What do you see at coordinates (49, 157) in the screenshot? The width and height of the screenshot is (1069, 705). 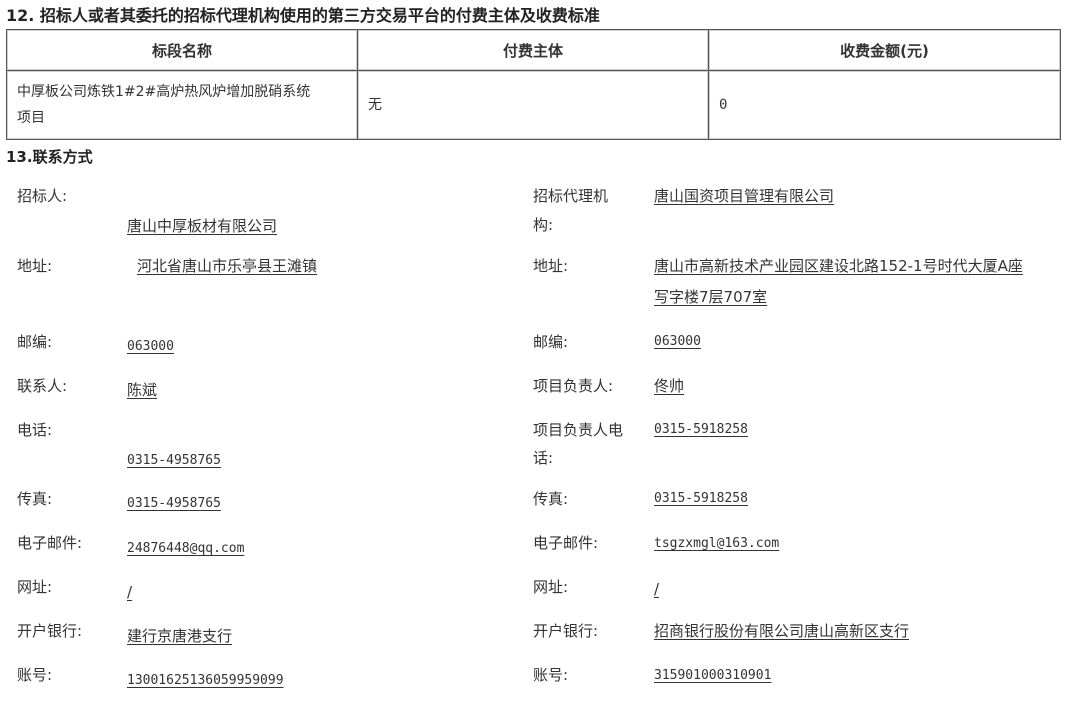 I see `section-13-heading: 13.联系方式` at bounding box center [49, 157].